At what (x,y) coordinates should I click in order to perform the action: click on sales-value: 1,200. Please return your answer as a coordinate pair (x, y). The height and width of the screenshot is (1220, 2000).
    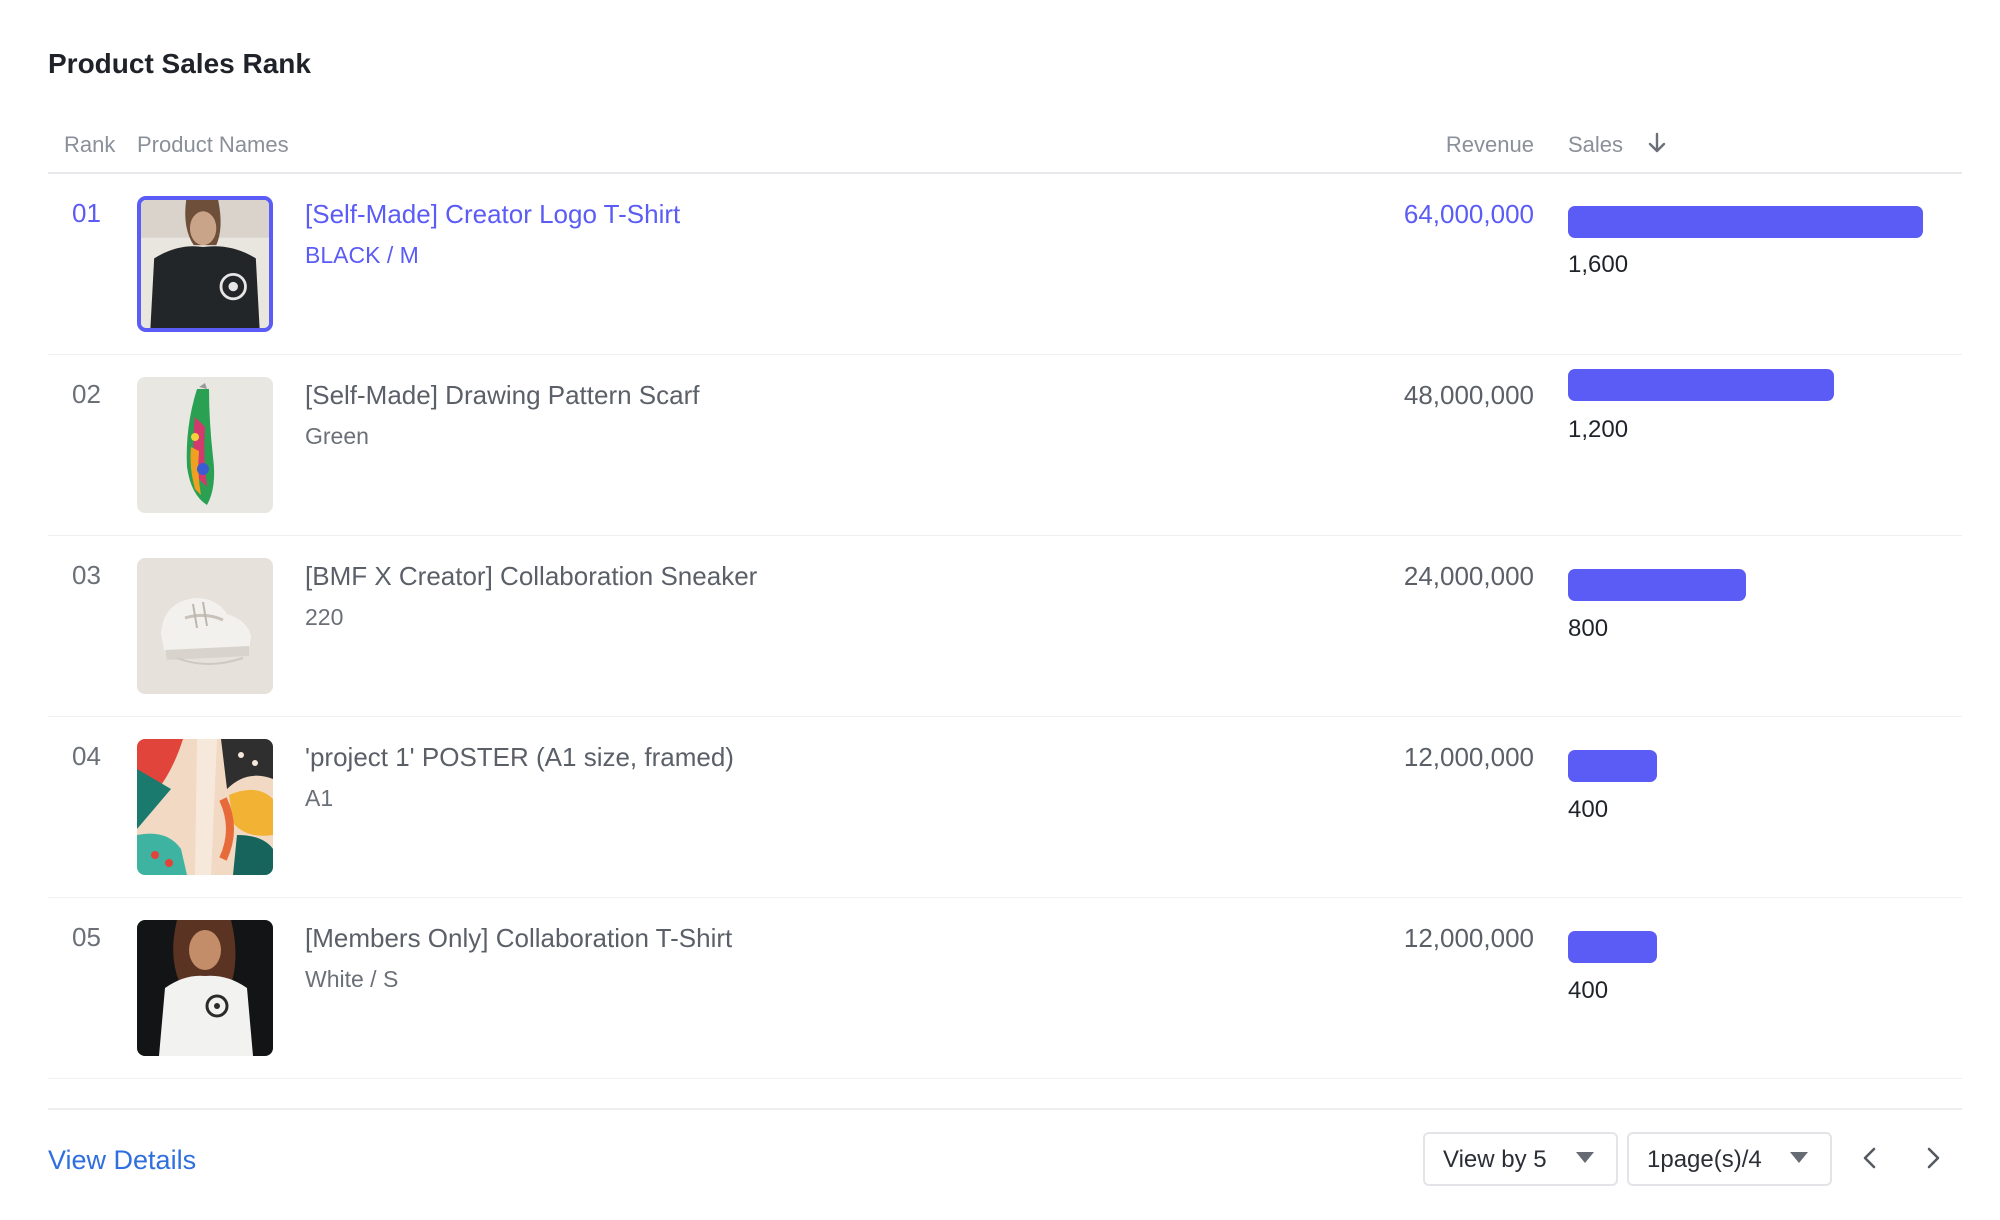
    Looking at the image, I should click on (1598, 429).